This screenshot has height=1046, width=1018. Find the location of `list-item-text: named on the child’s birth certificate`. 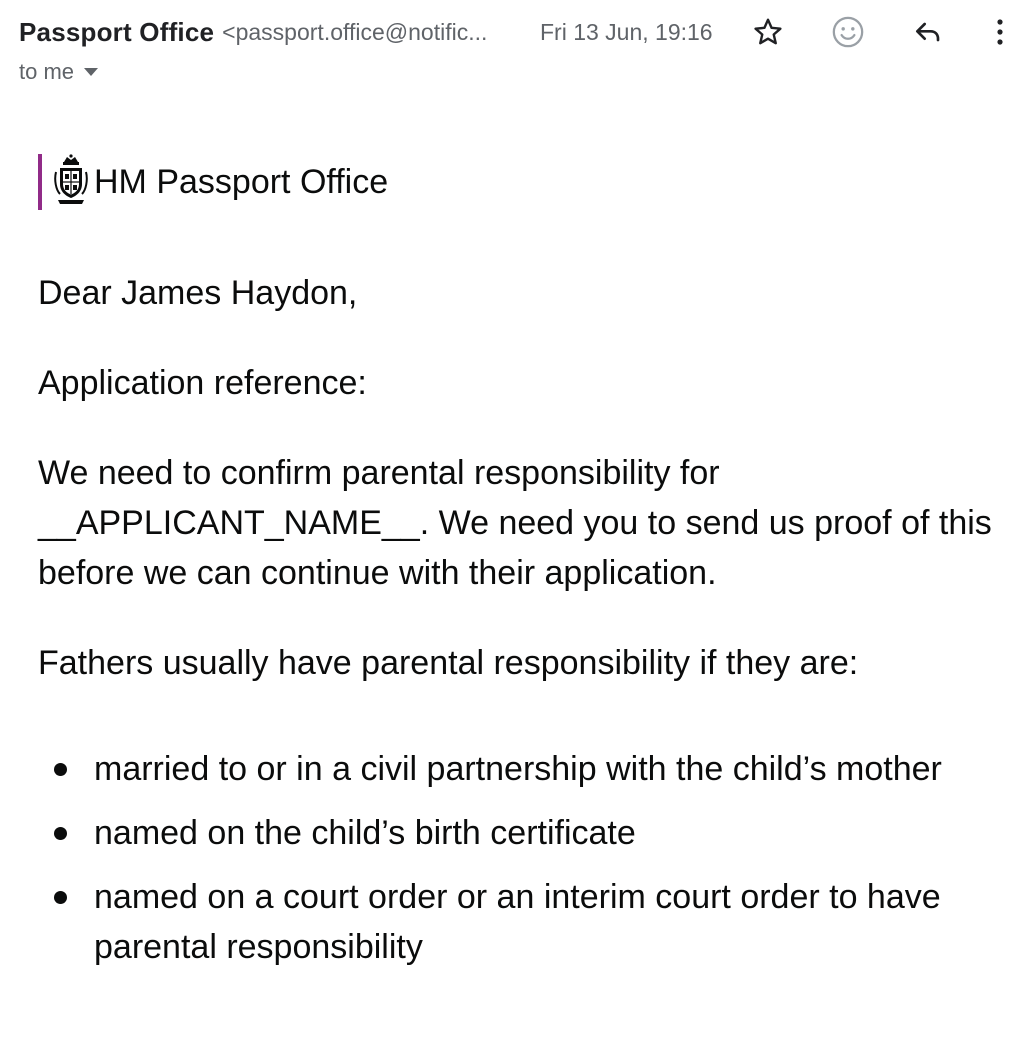

list-item-text: named on the child’s birth certificate is located at coordinates (365, 833).